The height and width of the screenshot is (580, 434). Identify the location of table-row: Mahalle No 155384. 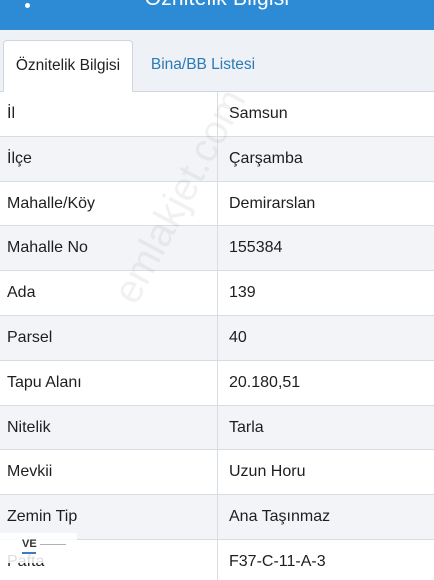
(217, 249).